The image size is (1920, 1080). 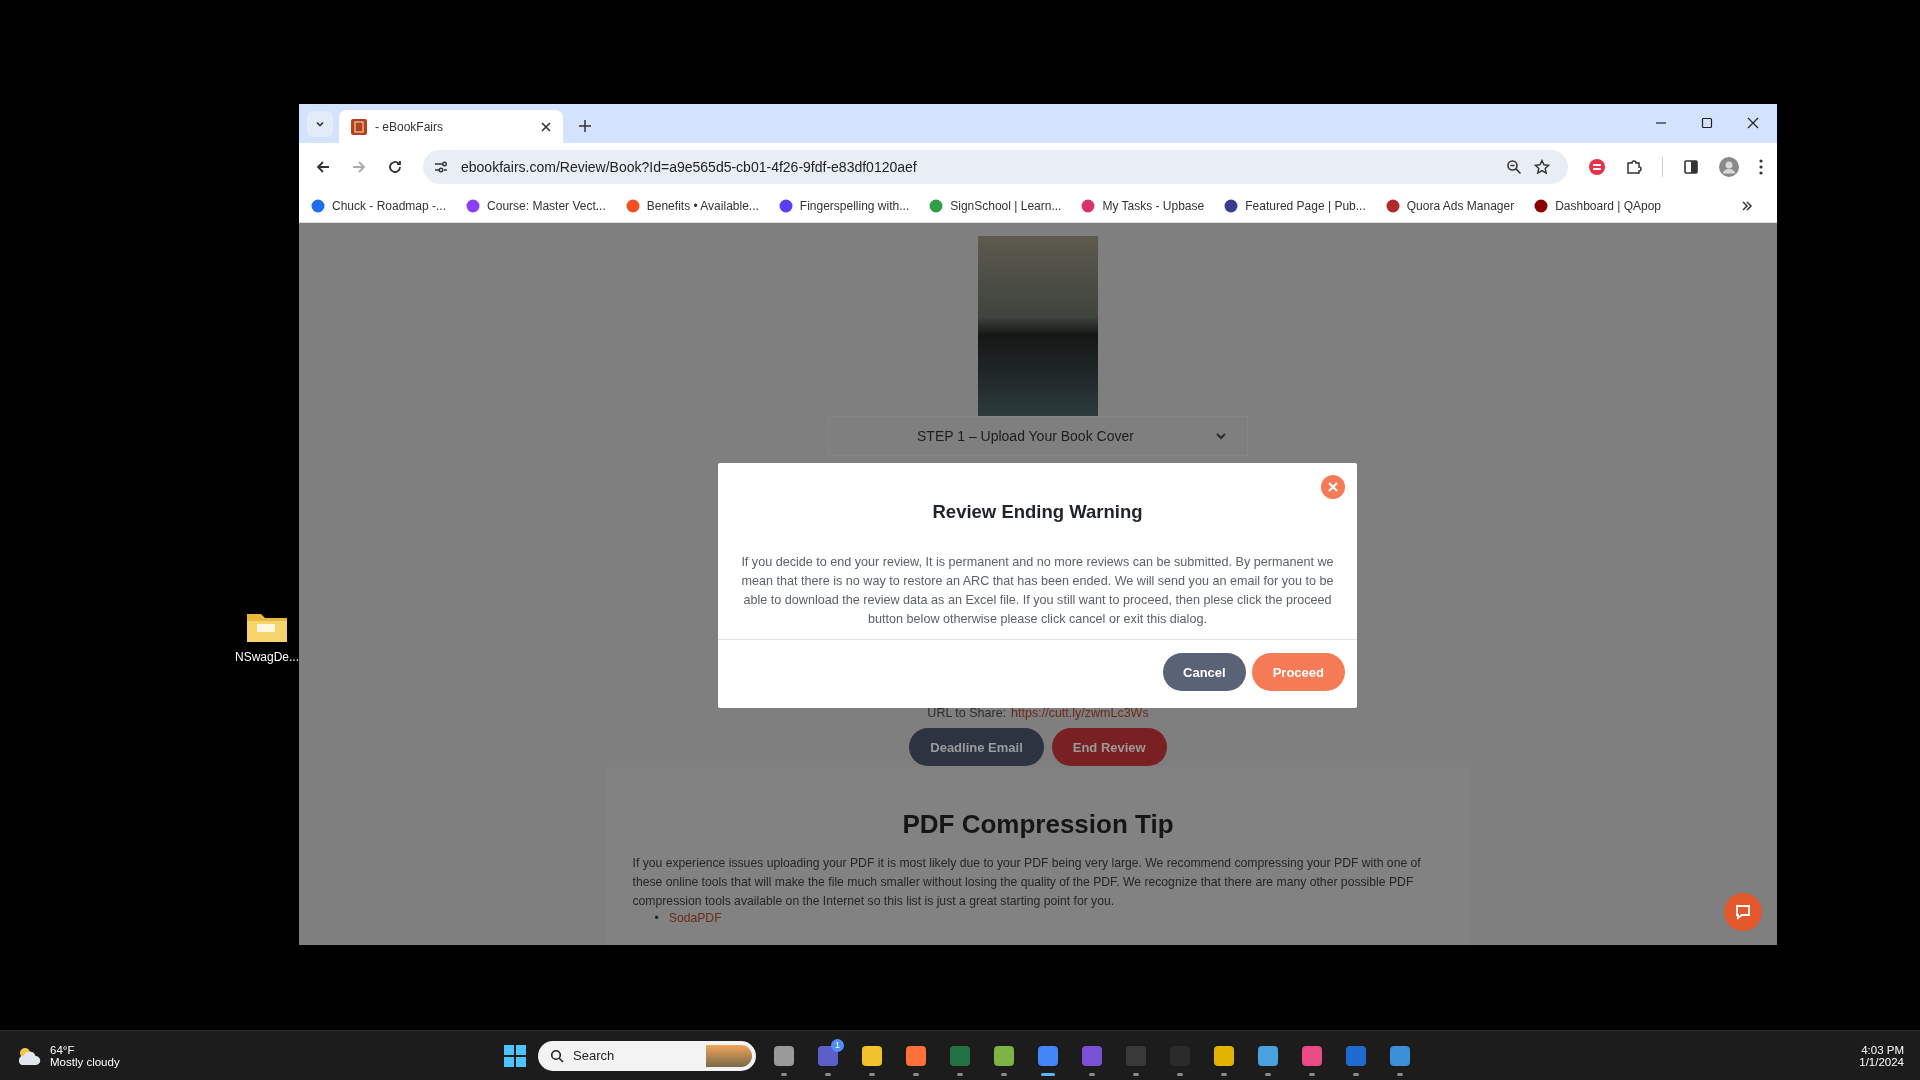 What do you see at coordinates (976, 747) in the screenshot?
I see `page-button: Deadline Email` at bounding box center [976, 747].